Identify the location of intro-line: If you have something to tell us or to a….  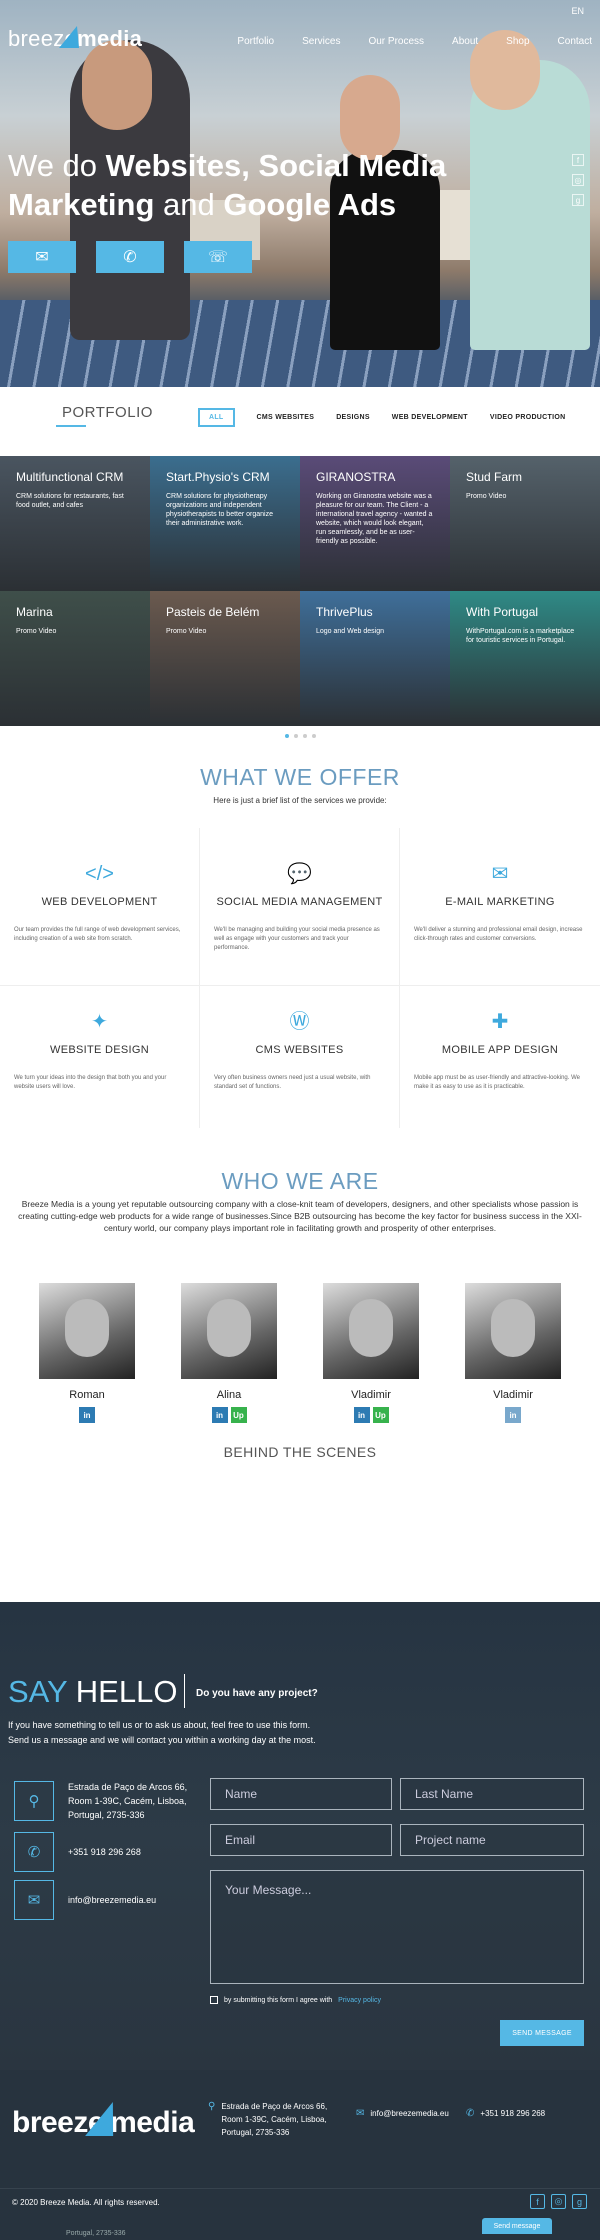
(159, 1725).